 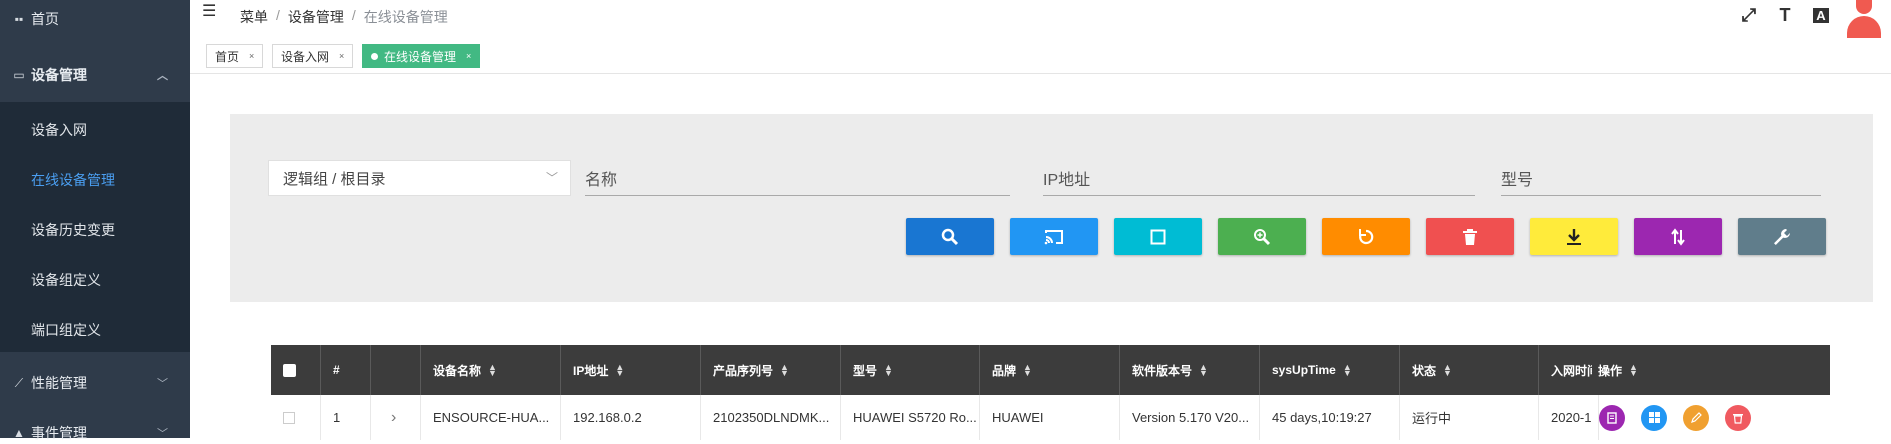 I want to click on tab-label: 设备入网, so click(x=305, y=56).